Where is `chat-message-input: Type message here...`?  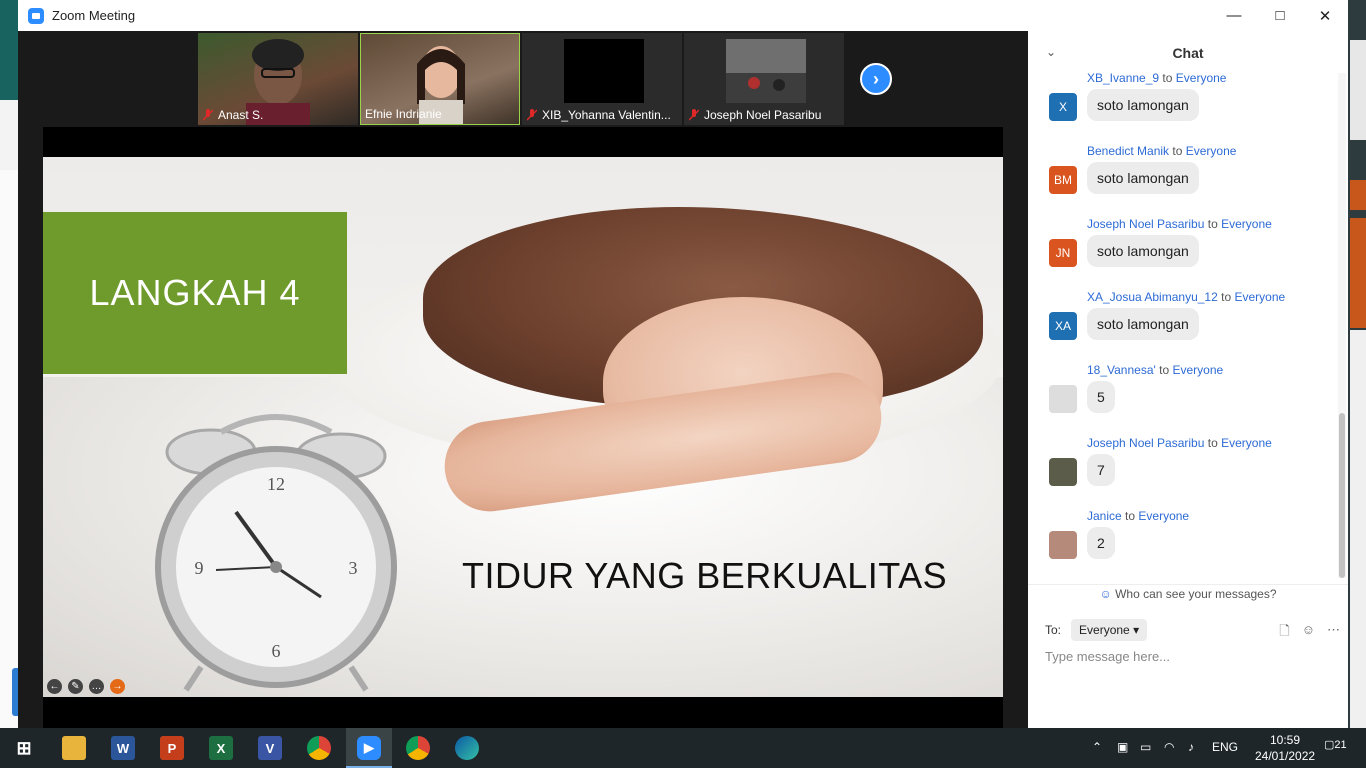
chat-message-input: Type message here... is located at coordinates (1107, 656).